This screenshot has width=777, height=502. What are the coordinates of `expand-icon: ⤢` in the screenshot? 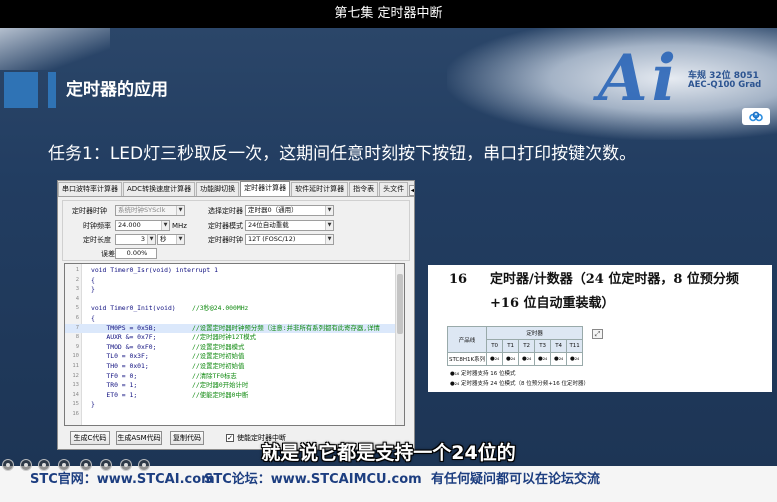 It's located at (597, 334).